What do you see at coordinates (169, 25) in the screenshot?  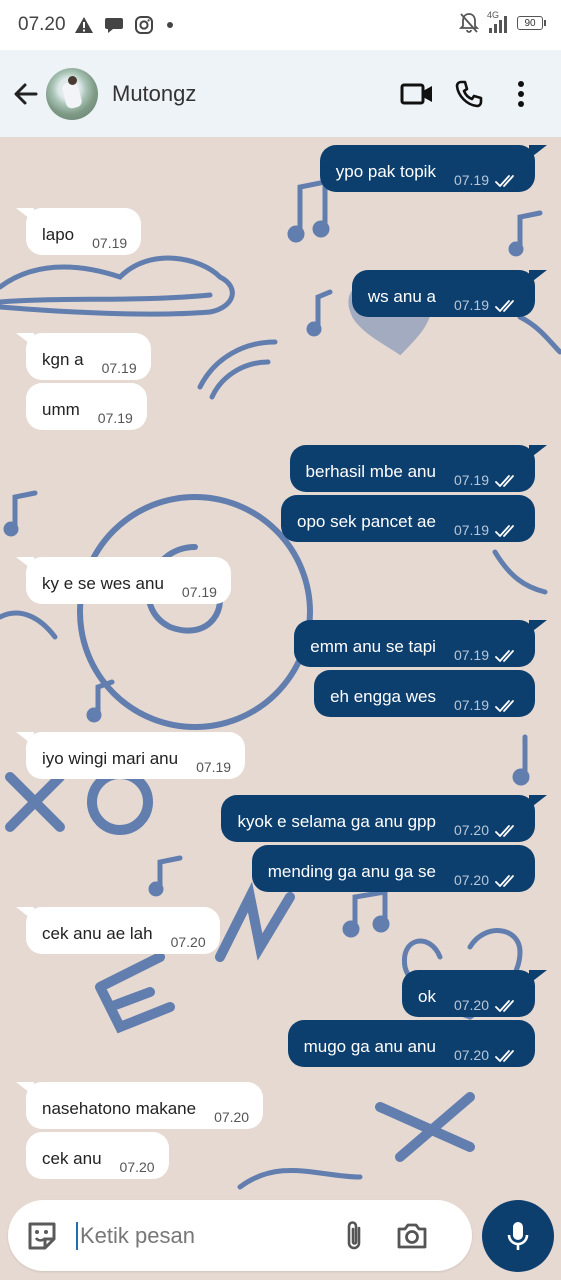 I see `dot-icon` at bounding box center [169, 25].